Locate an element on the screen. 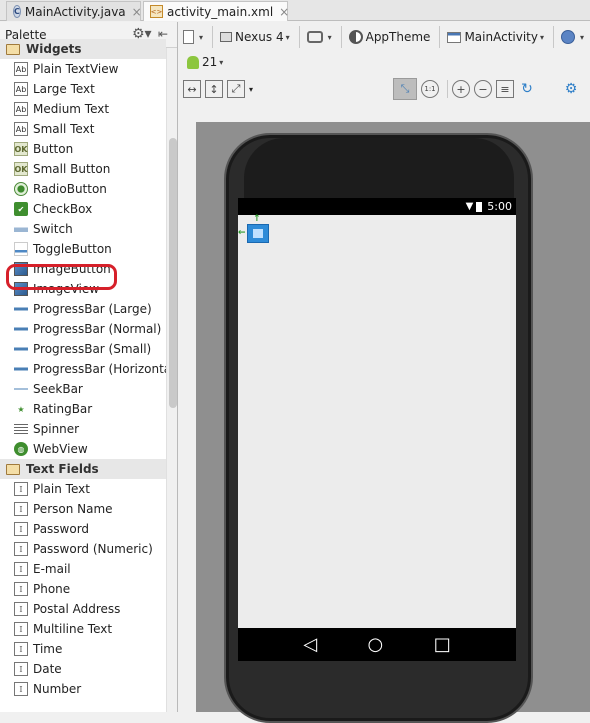 The height and width of the screenshot is (723, 590). palette-item-progressbar-large: ProgressBar (Large) is located at coordinates (83, 309).